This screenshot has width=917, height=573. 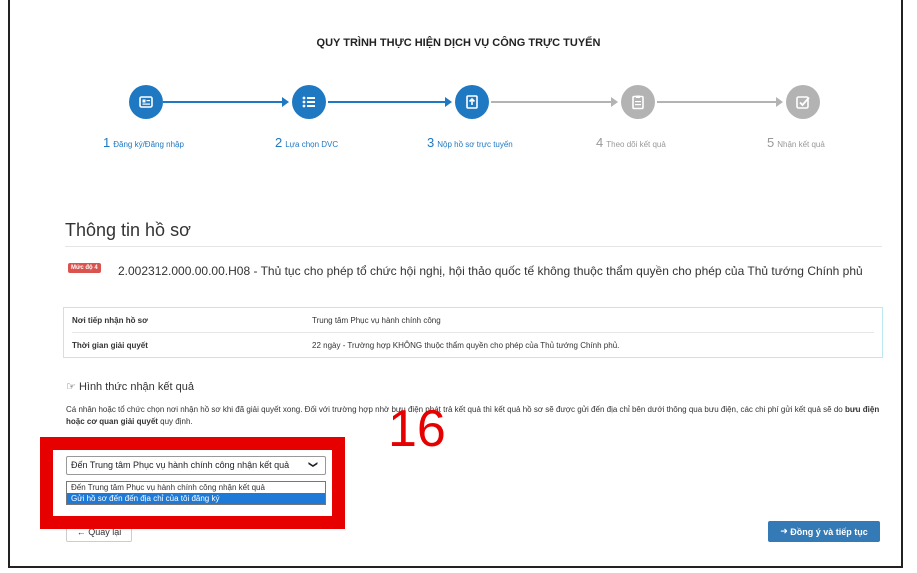 I want to click on highlight-box, so click(x=192, y=483).